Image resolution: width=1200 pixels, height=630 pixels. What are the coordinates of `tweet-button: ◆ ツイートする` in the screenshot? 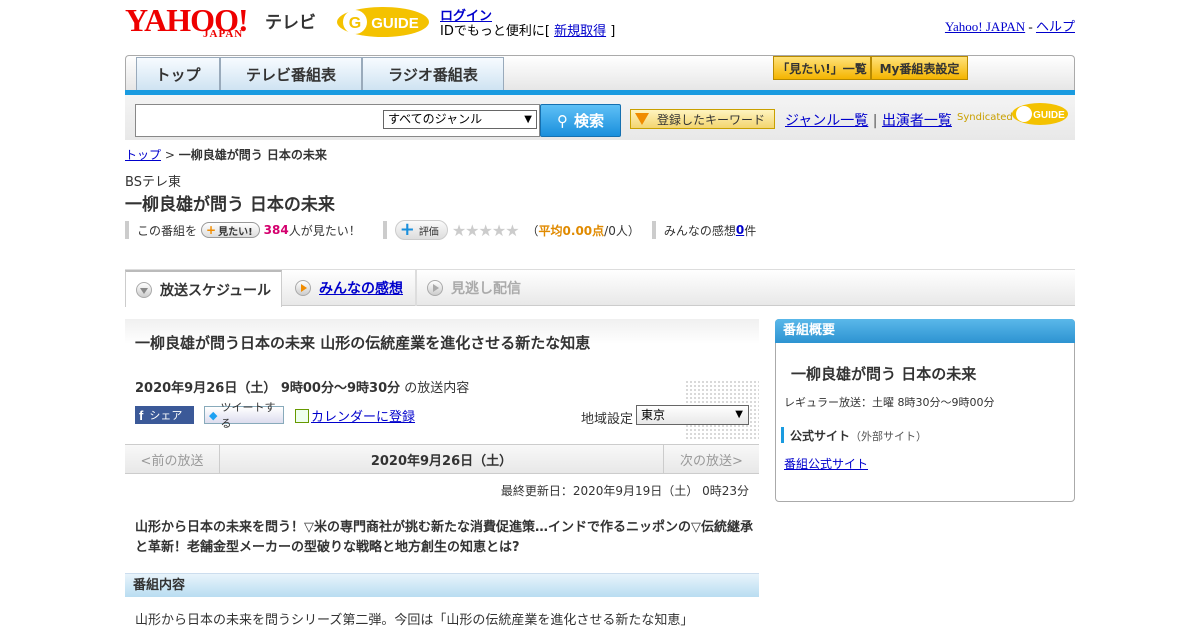 It's located at (244, 415).